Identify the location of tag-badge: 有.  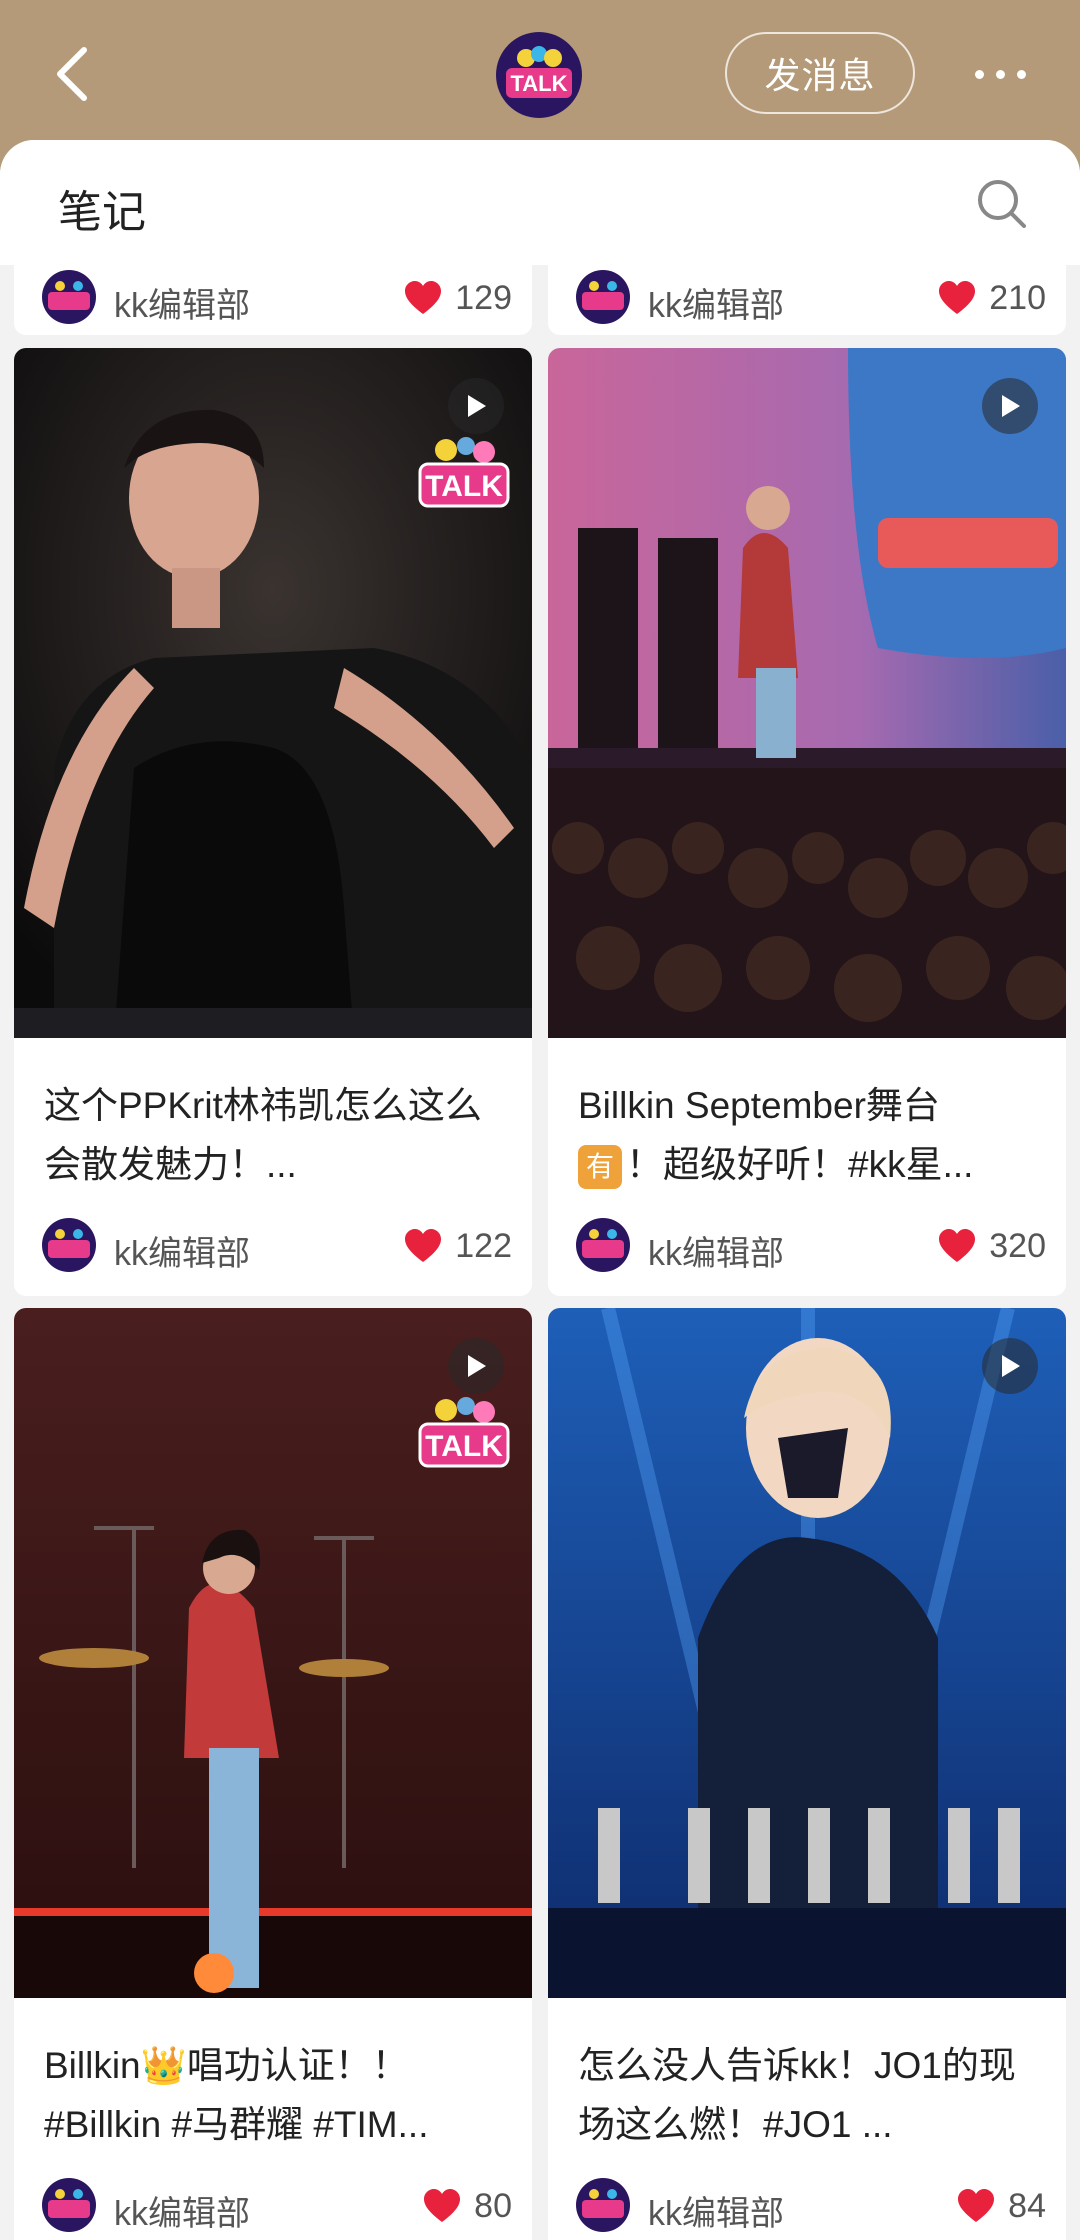
(600, 1167).